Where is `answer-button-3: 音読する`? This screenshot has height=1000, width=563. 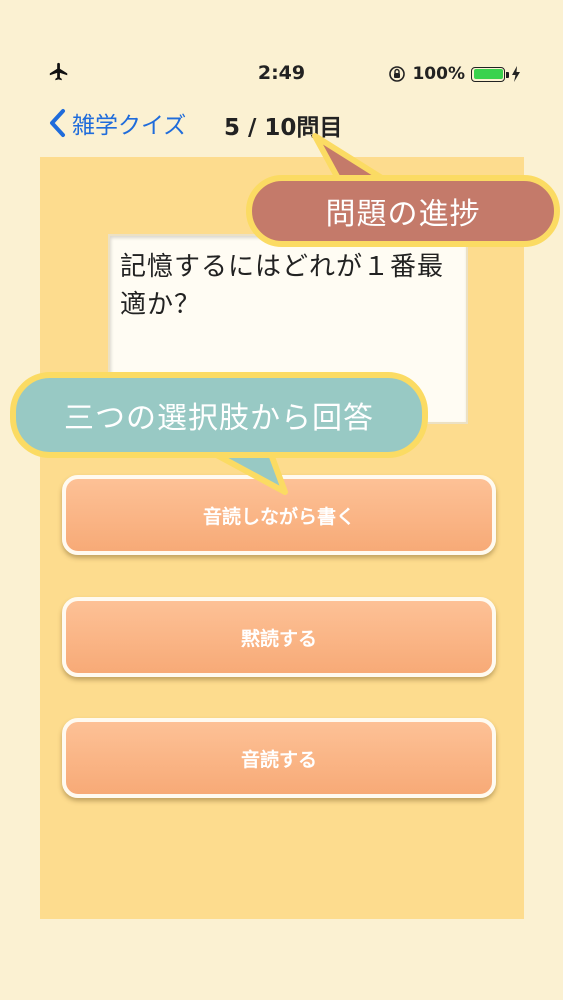
answer-button-3: 音読する is located at coordinates (279, 758).